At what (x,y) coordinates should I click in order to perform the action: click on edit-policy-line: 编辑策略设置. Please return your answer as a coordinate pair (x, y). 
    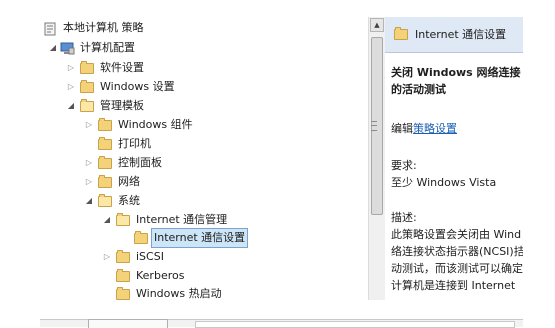
    Looking at the image, I should click on (424, 129).